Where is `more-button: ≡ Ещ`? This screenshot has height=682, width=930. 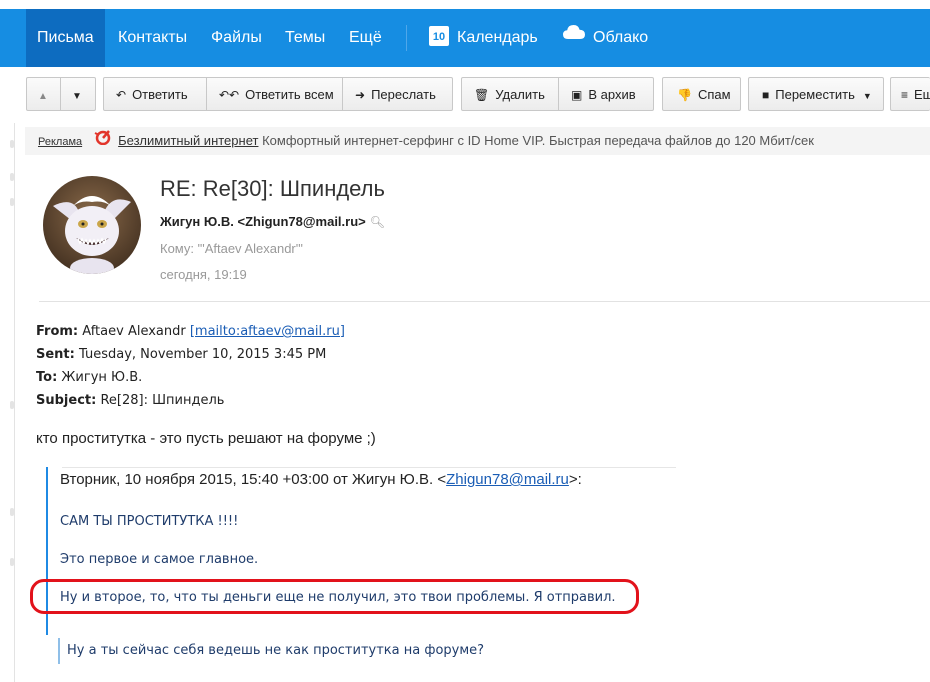
more-button: ≡ Ещ is located at coordinates (910, 94).